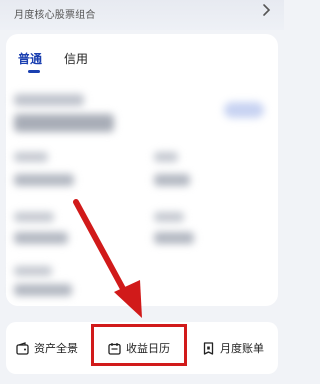 The height and width of the screenshot is (384, 320). I want to click on wallet-icon, so click(22, 348).